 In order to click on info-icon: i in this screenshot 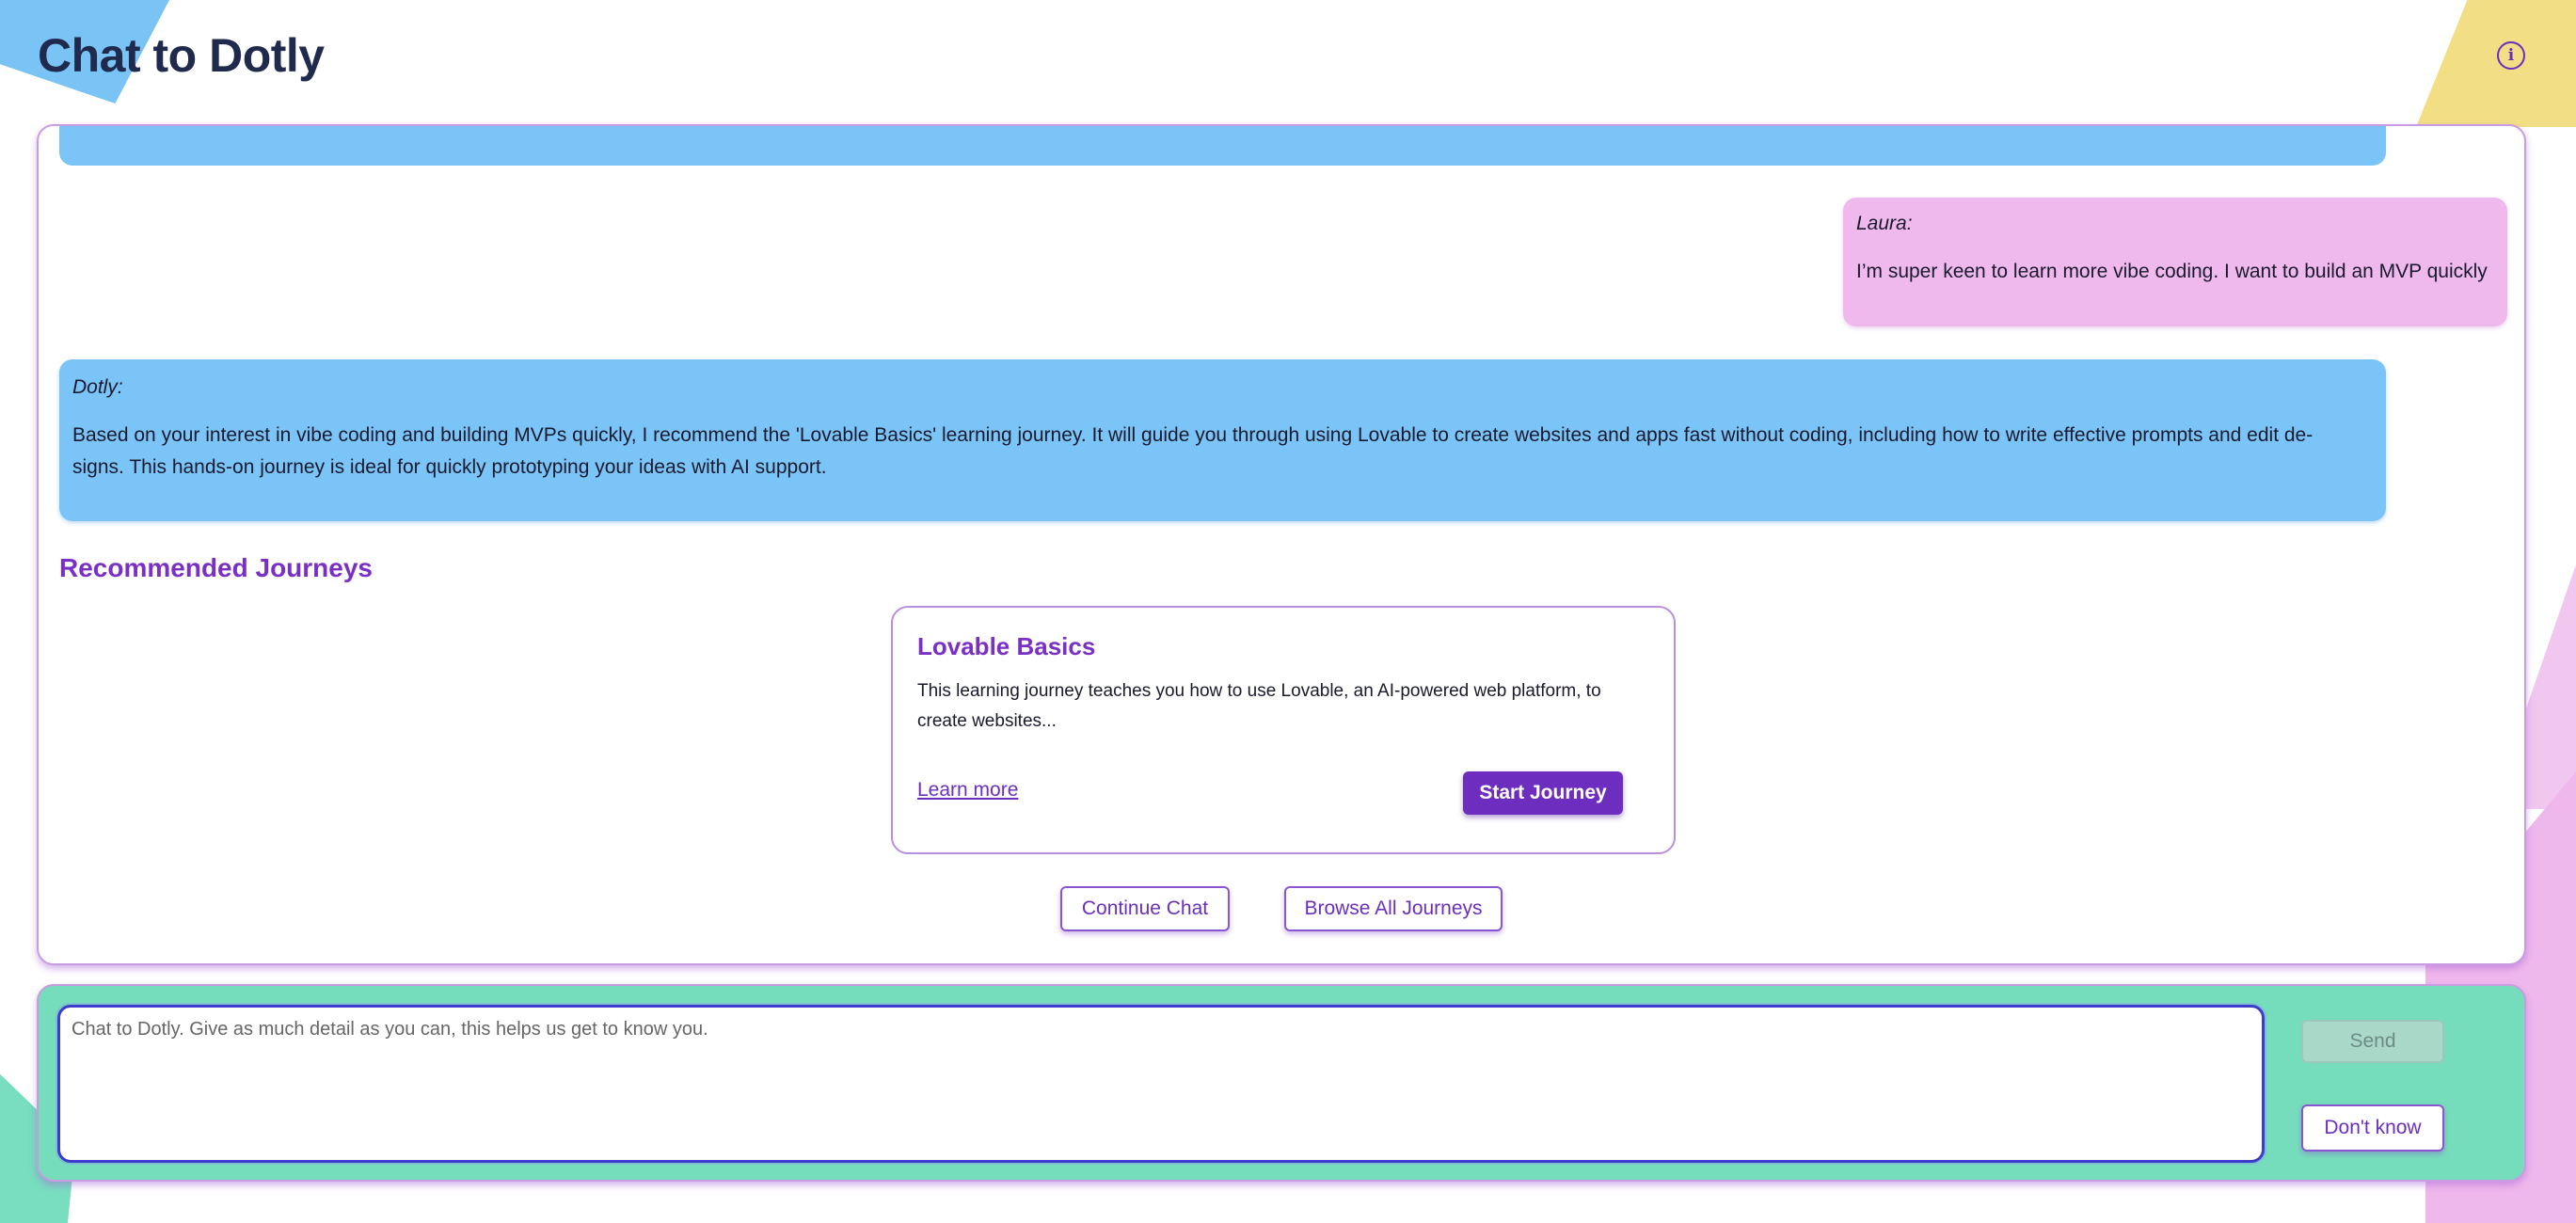, I will do `click(2511, 56)`.